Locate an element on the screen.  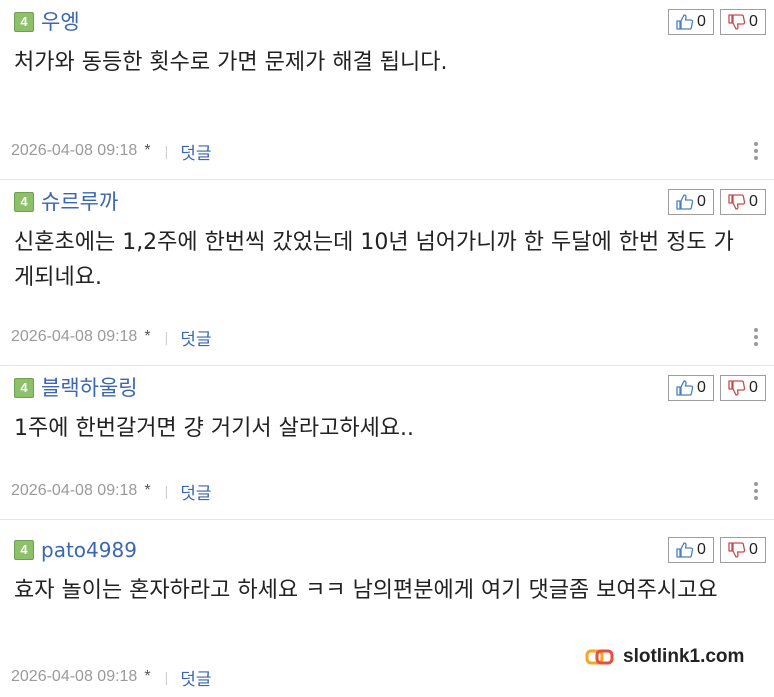
comment-author: 우엥 is located at coordinates (60, 22).